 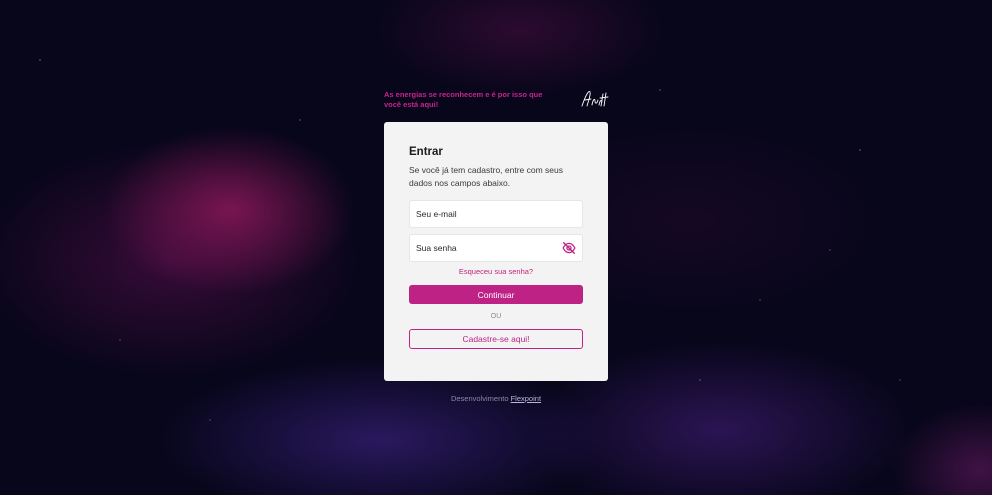 I want to click on forgot-password-link: Esqueceu sua senha?, so click(x=496, y=272).